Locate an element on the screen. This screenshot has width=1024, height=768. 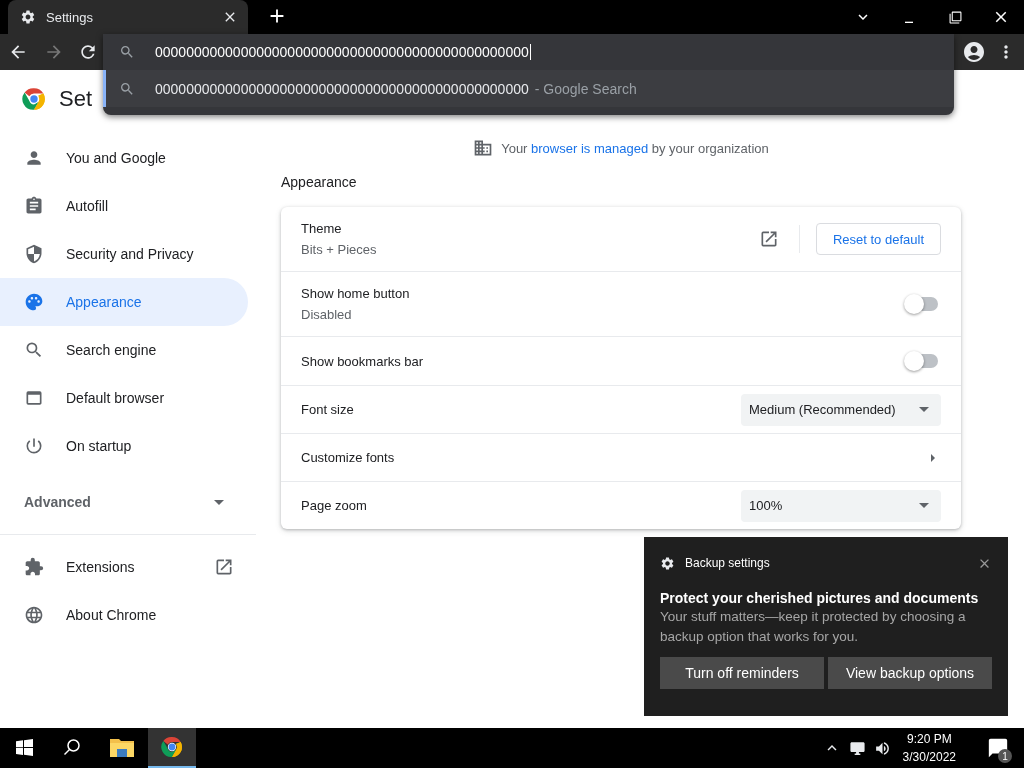
setting-label: Font size is located at coordinates (328, 409).